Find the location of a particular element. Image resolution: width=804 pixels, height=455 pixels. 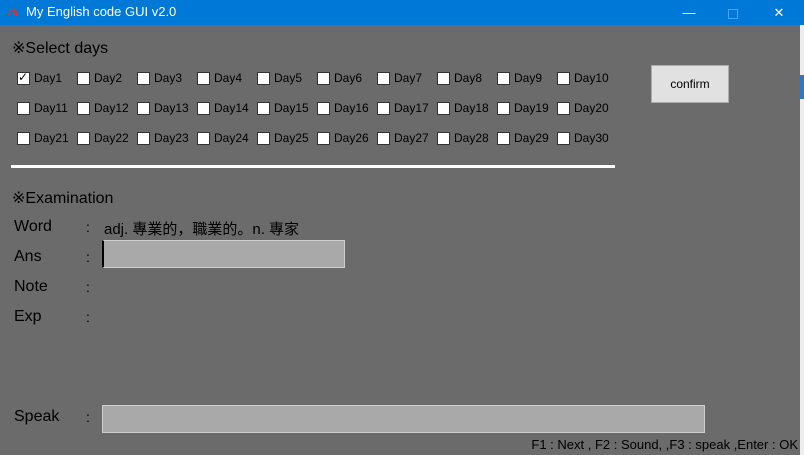

word-label: Word is located at coordinates (33, 226).